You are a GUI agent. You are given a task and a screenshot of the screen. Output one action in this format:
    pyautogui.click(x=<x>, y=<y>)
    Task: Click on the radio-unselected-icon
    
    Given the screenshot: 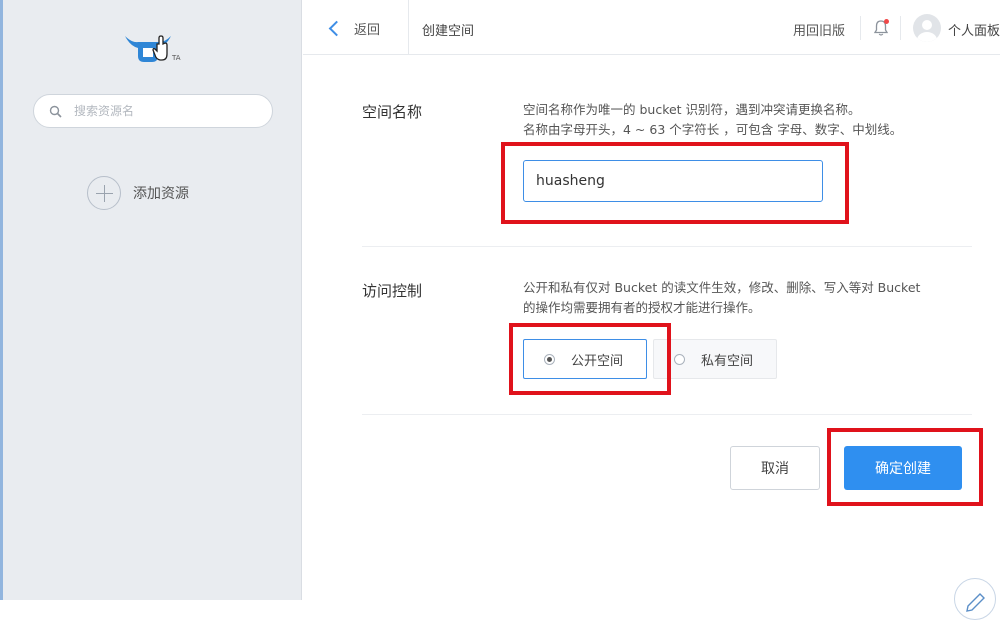 What is the action you would take?
    pyautogui.click(x=679, y=359)
    